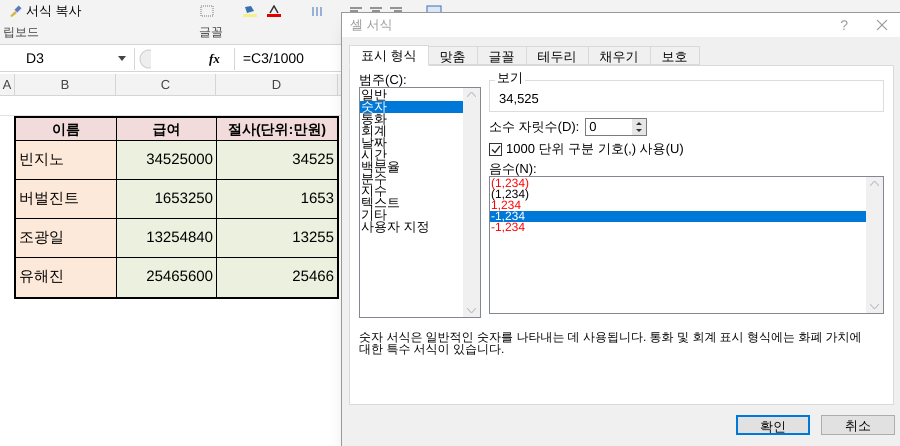  Describe the element at coordinates (453, 55) in the screenshot. I see `dialog-tab: 맞춤` at that location.